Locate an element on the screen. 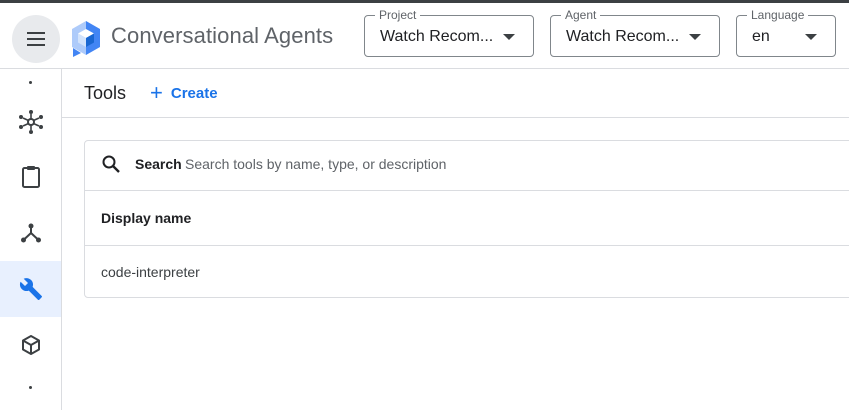 The height and width of the screenshot is (410, 849). search-icon is located at coordinates (111, 164).